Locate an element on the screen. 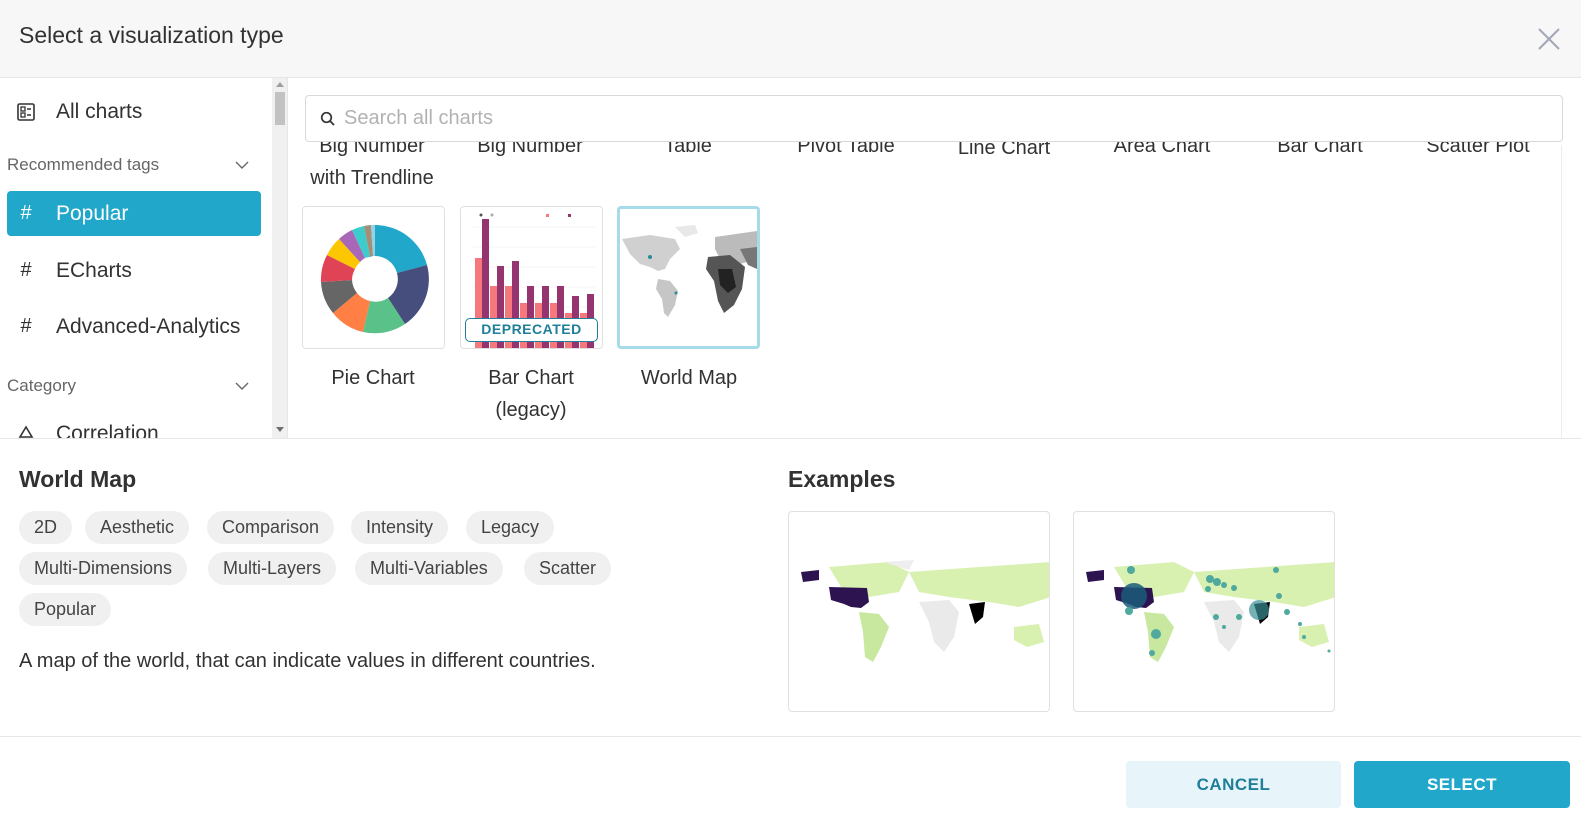 Image resolution: width=1581 pixels, height=834 pixels. modal-header: Select a visualization type is located at coordinates (790, 39).